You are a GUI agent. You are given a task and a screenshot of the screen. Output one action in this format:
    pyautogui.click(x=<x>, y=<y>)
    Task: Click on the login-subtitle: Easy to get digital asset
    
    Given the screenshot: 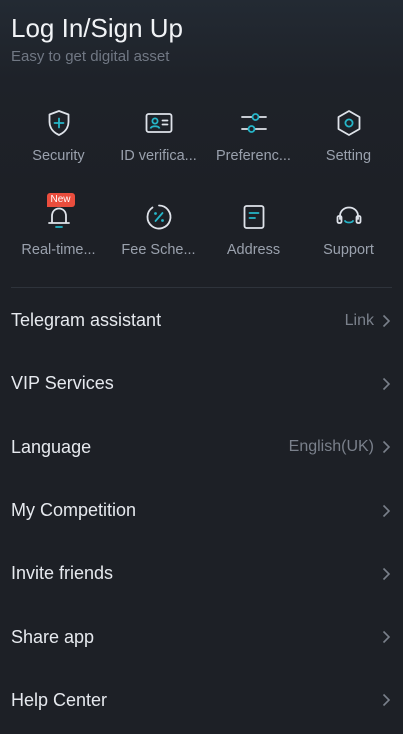 What is the action you would take?
    pyautogui.click(x=90, y=56)
    